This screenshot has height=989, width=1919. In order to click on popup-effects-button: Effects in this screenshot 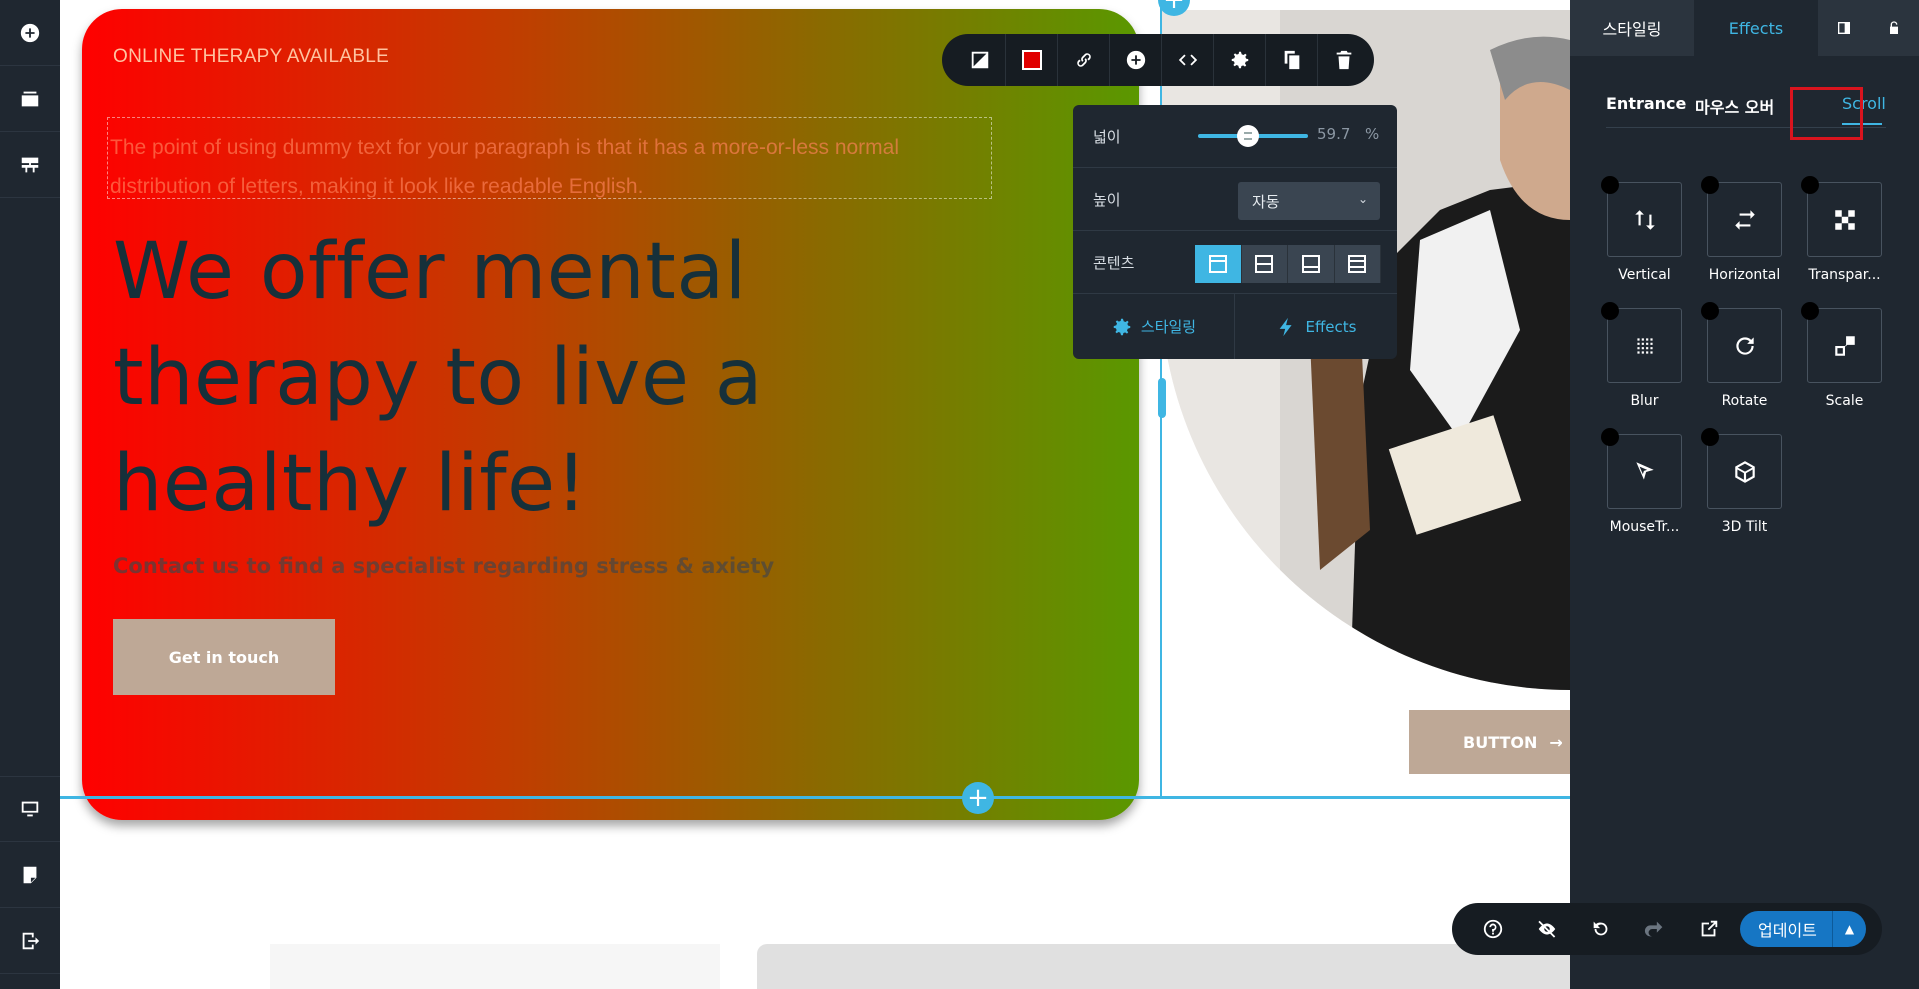, I will do `click(1316, 326)`.